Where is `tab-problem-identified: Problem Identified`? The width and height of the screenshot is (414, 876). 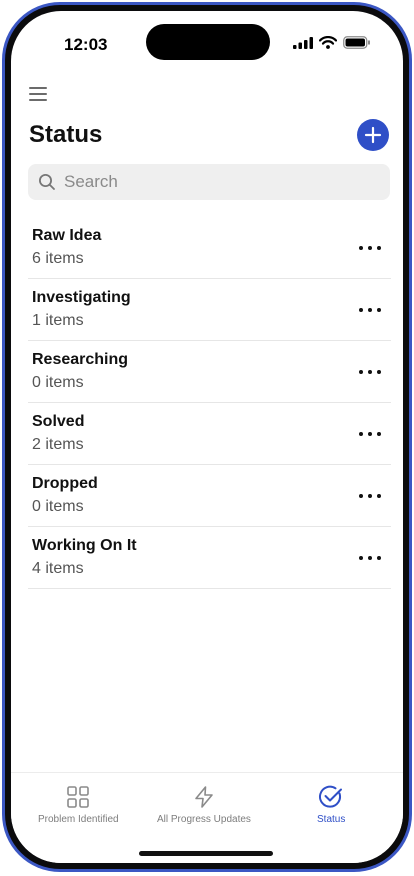
tab-problem-identified: Problem Identified is located at coordinates (78, 805).